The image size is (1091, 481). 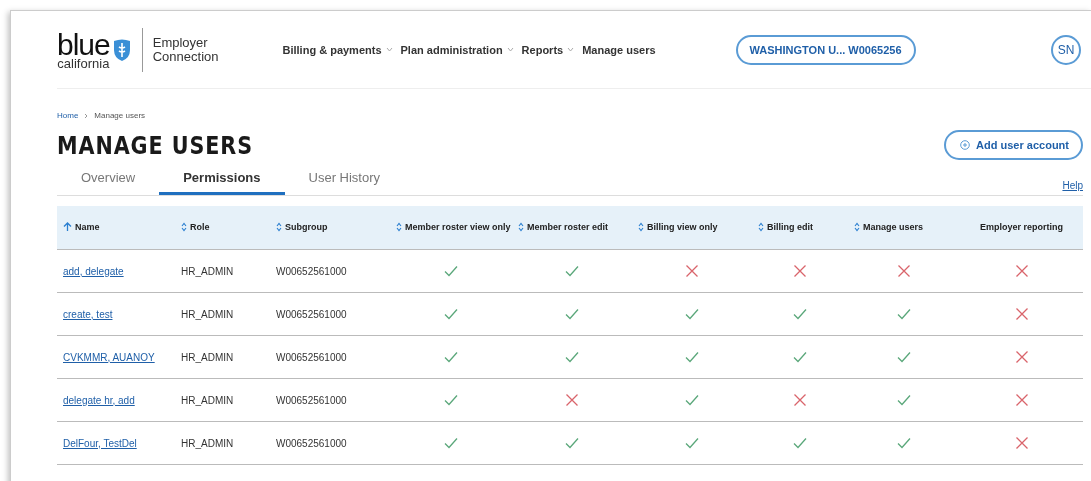 I want to click on column-header: Member roster edit, so click(x=572, y=227).